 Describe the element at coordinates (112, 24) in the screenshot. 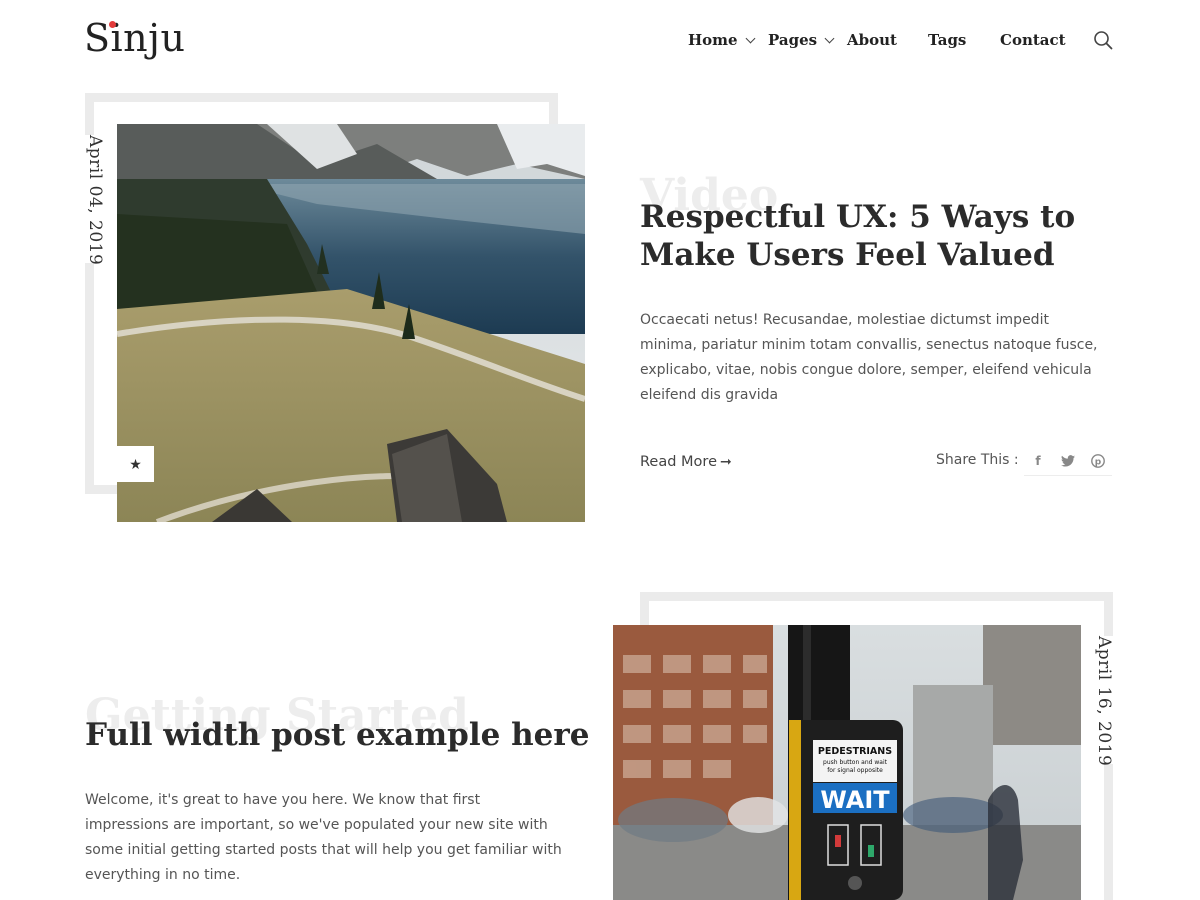

I see `logo-accent-dot` at that location.